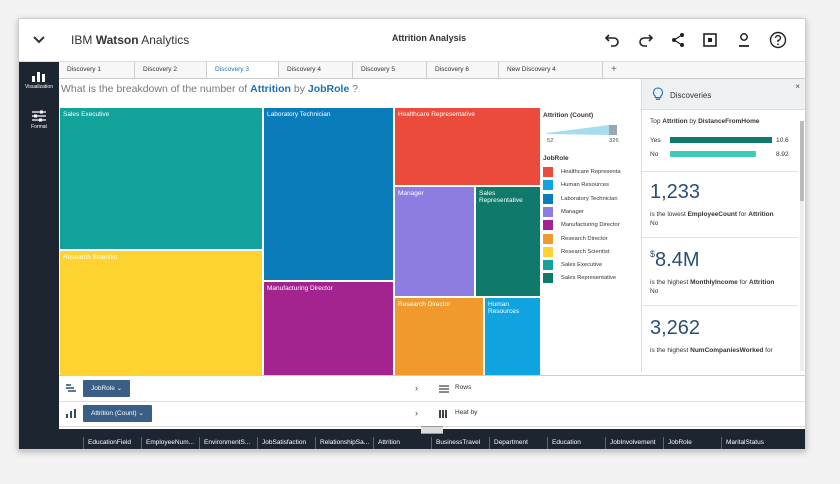 The image size is (840, 484). What do you see at coordinates (439, 336) in the screenshot?
I see `treemap-tile-research-director: Research Director` at bounding box center [439, 336].